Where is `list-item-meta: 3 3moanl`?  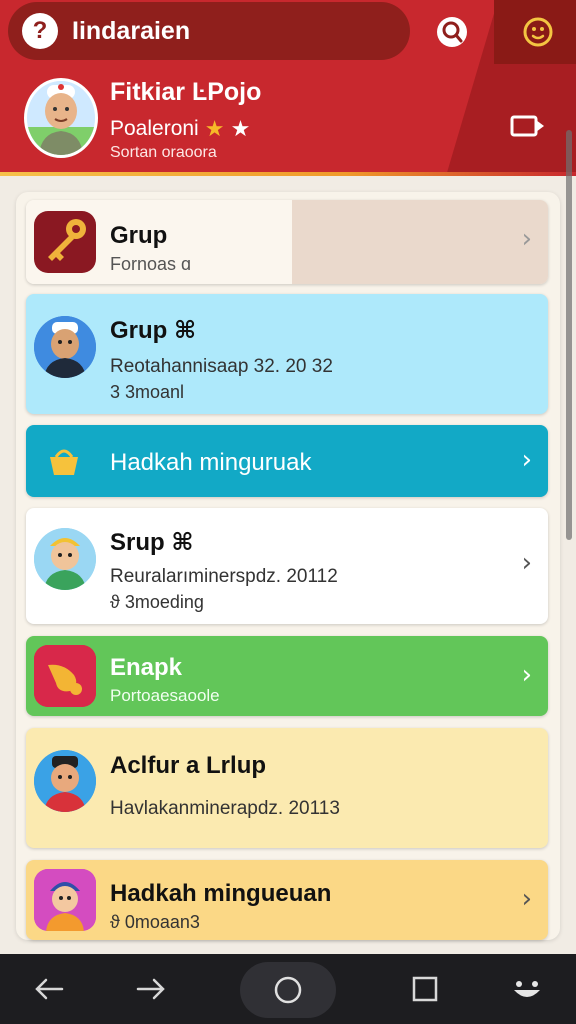
list-item-meta: 3 3moanl is located at coordinates (147, 392).